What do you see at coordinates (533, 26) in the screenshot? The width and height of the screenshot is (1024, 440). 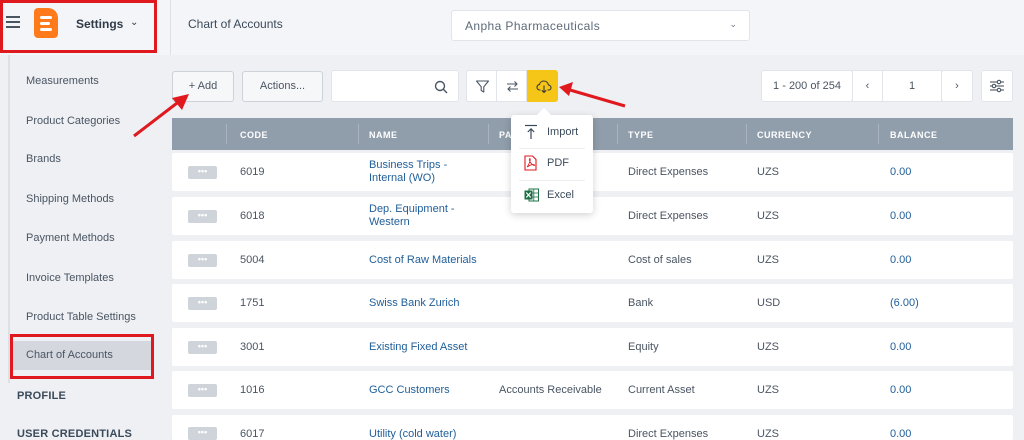 I see `company-select-value: Anpha Pharmaceuticals` at bounding box center [533, 26].